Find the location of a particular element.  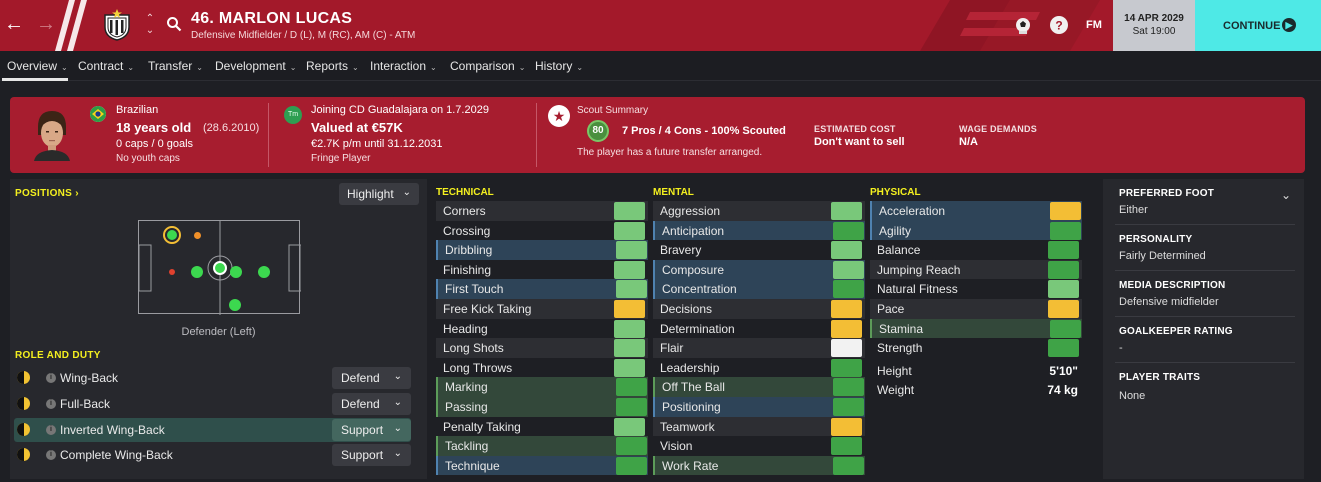

scout-summary-label: Scout Summary is located at coordinates (613, 110).